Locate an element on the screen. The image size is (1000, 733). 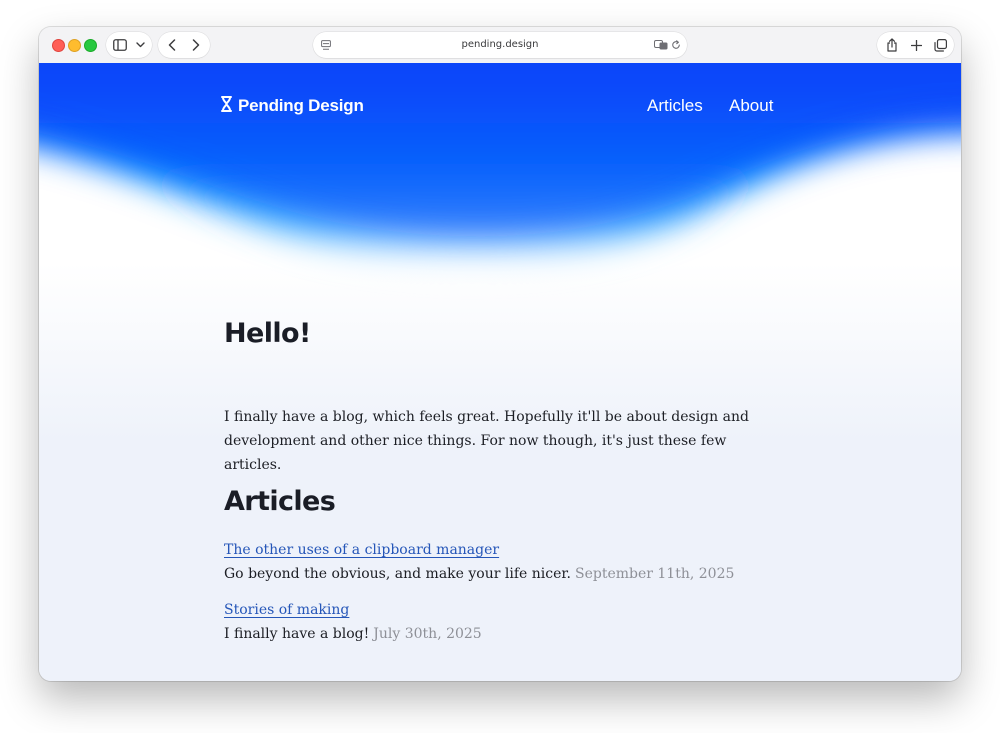
reload-icon is located at coordinates (676, 45).